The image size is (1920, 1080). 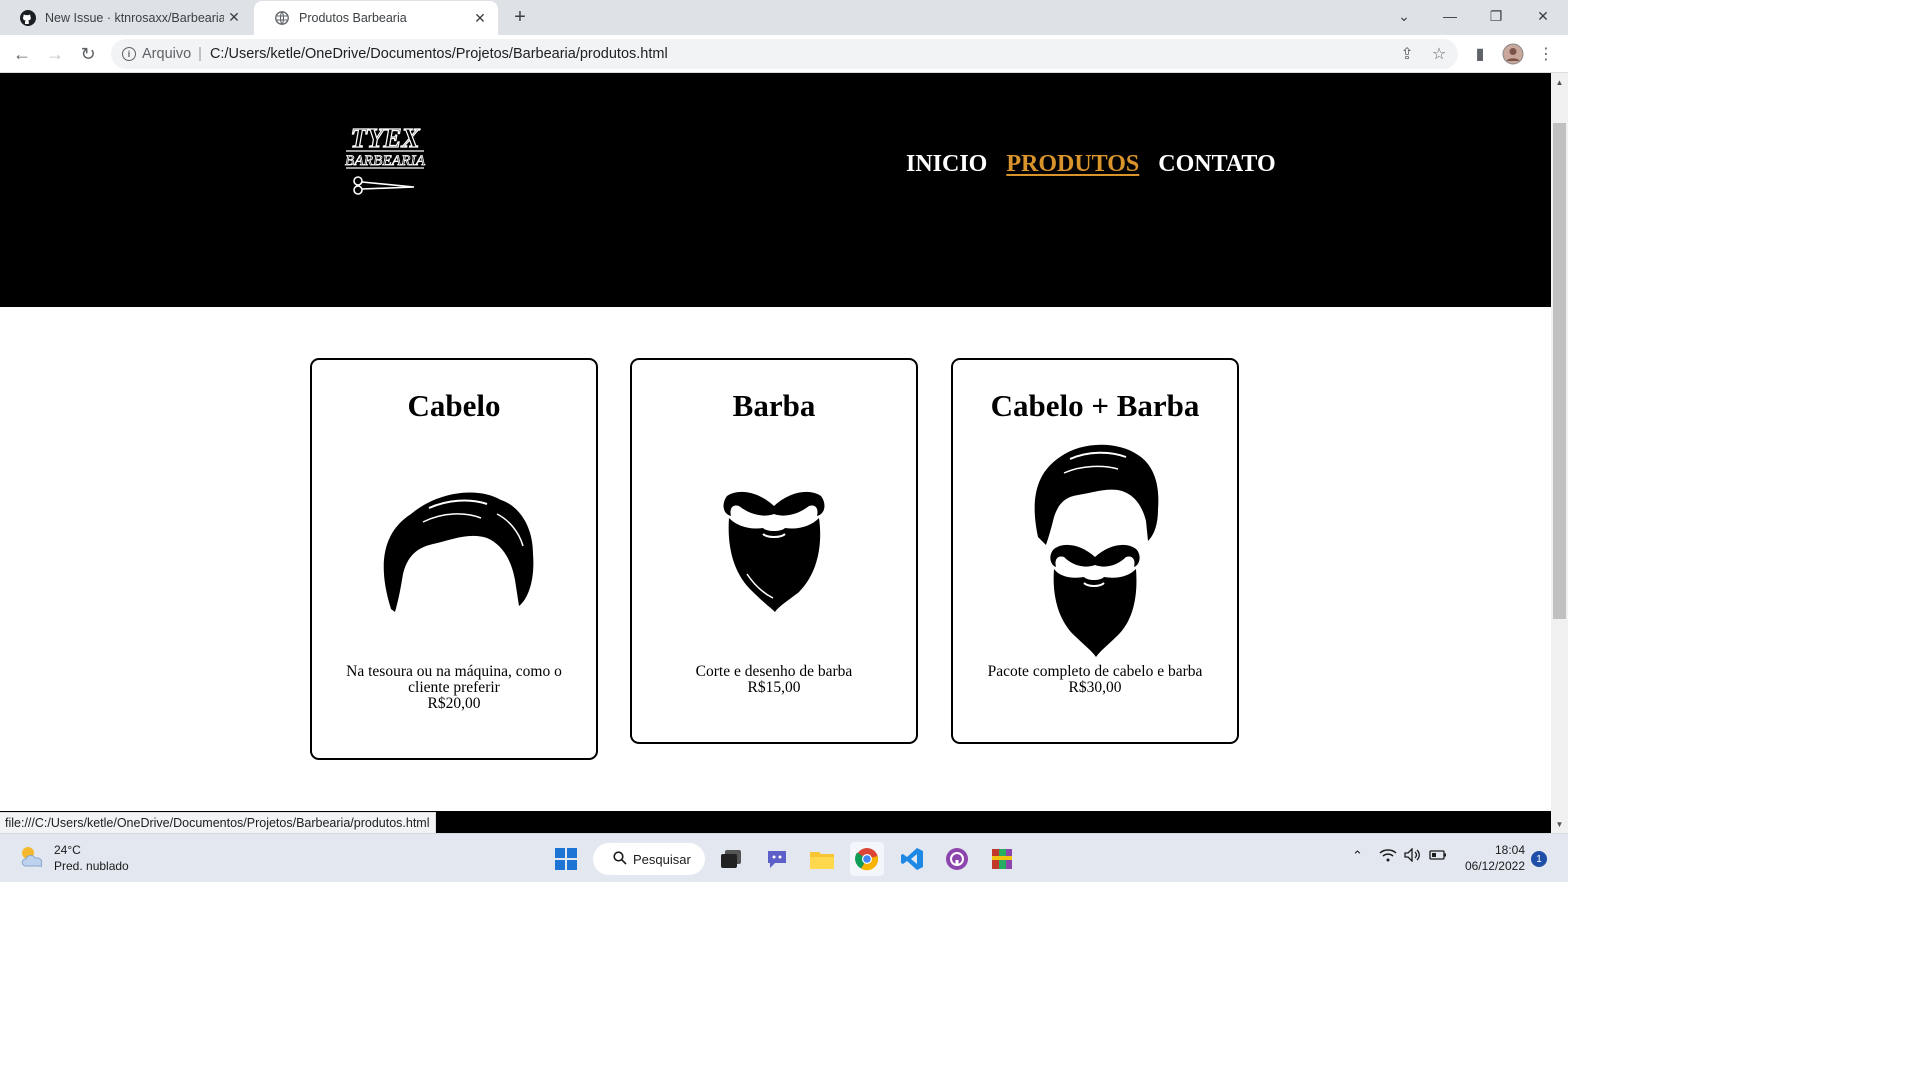 I want to click on notification-badge: 1, so click(x=1539, y=859).